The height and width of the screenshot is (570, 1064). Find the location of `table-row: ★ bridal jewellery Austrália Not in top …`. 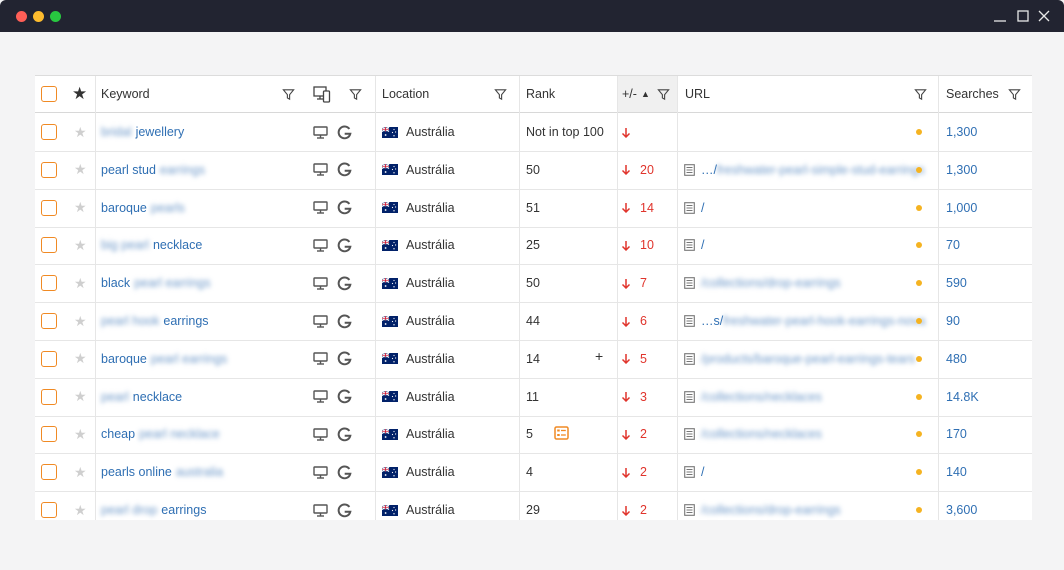

table-row: ★ bridal jewellery Austrália Not in top … is located at coordinates (533, 132).